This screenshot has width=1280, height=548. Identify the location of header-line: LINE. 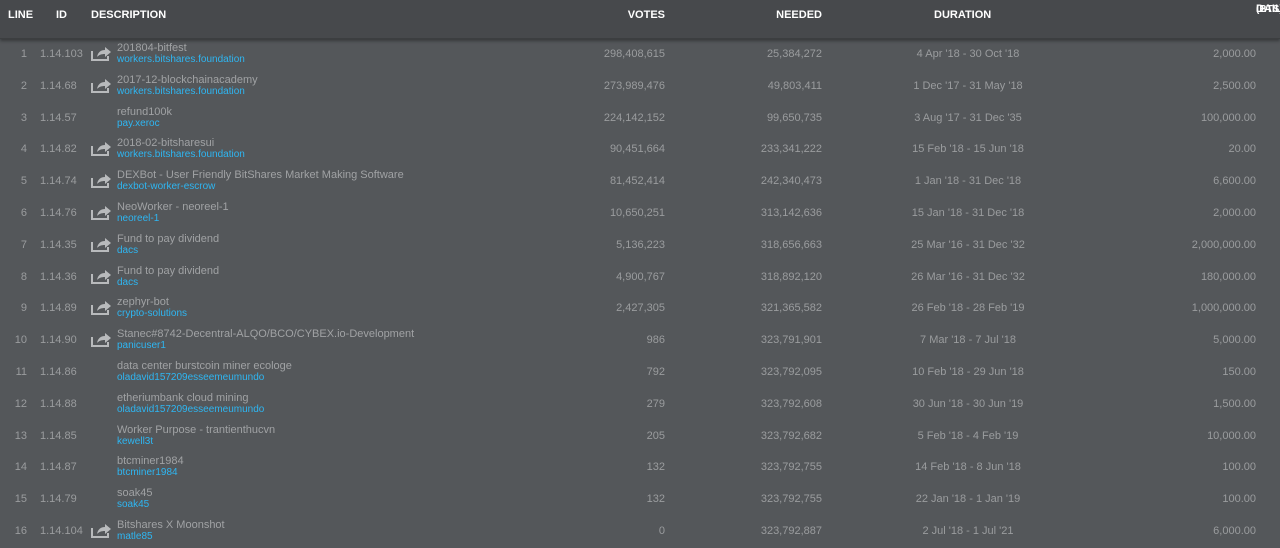
(20, 15).